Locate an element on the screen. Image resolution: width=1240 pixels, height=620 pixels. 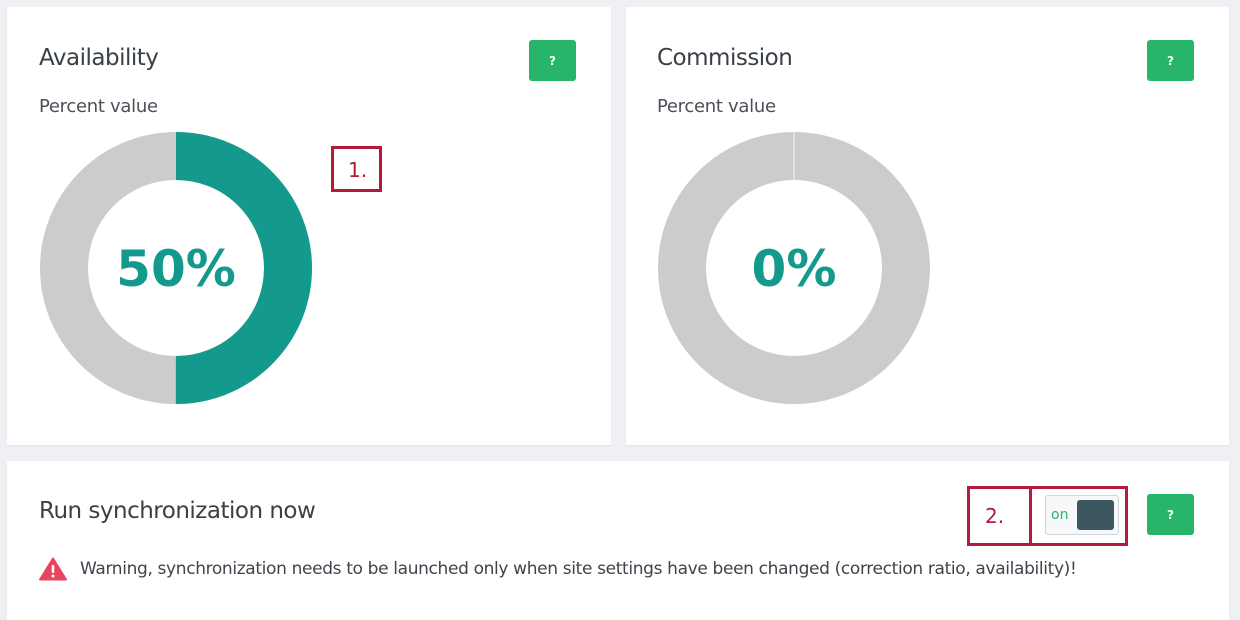
annotation-marker-2-divider is located at coordinates (1030, 516).